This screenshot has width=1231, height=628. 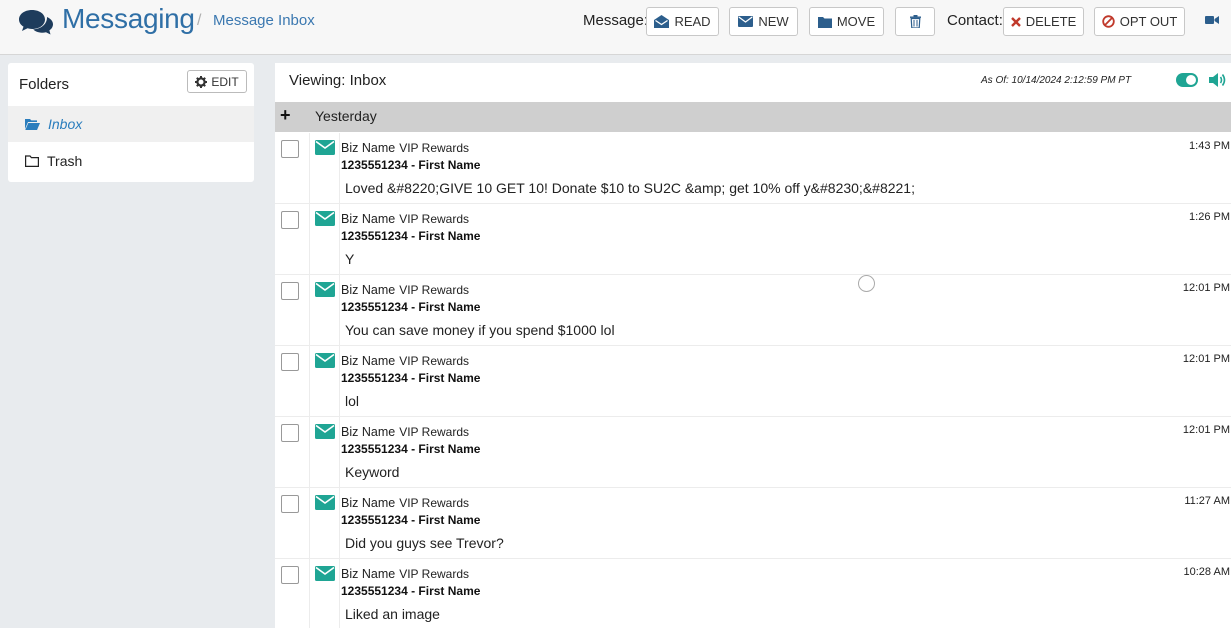 I want to click on folders-title: Folders, so click(x=44, y=84).